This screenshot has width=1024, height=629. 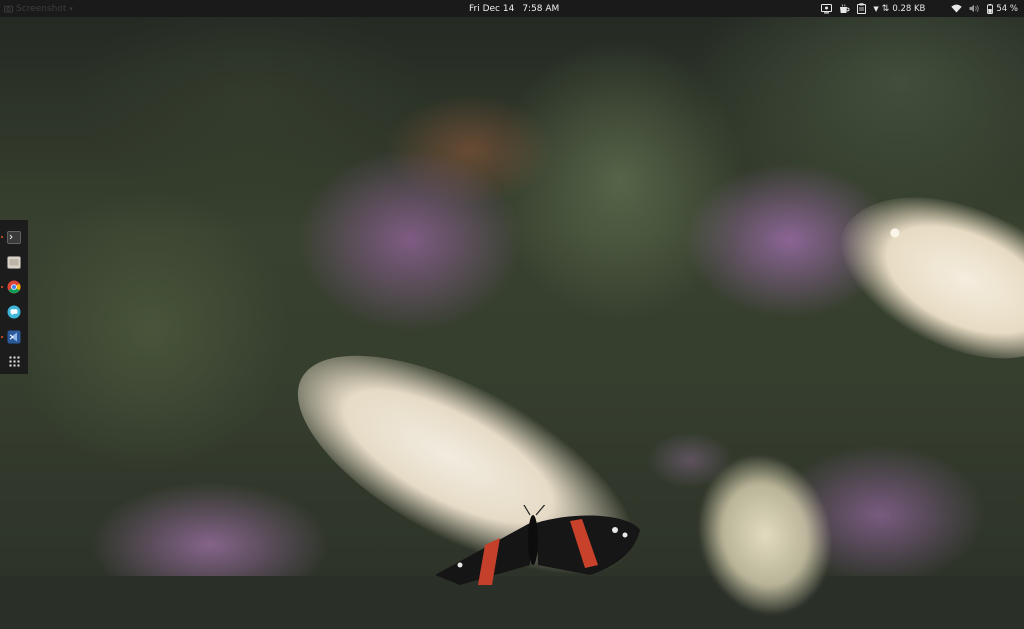 I want to click on clock-date: Fri Dec 14, so click(x=492, y=8).